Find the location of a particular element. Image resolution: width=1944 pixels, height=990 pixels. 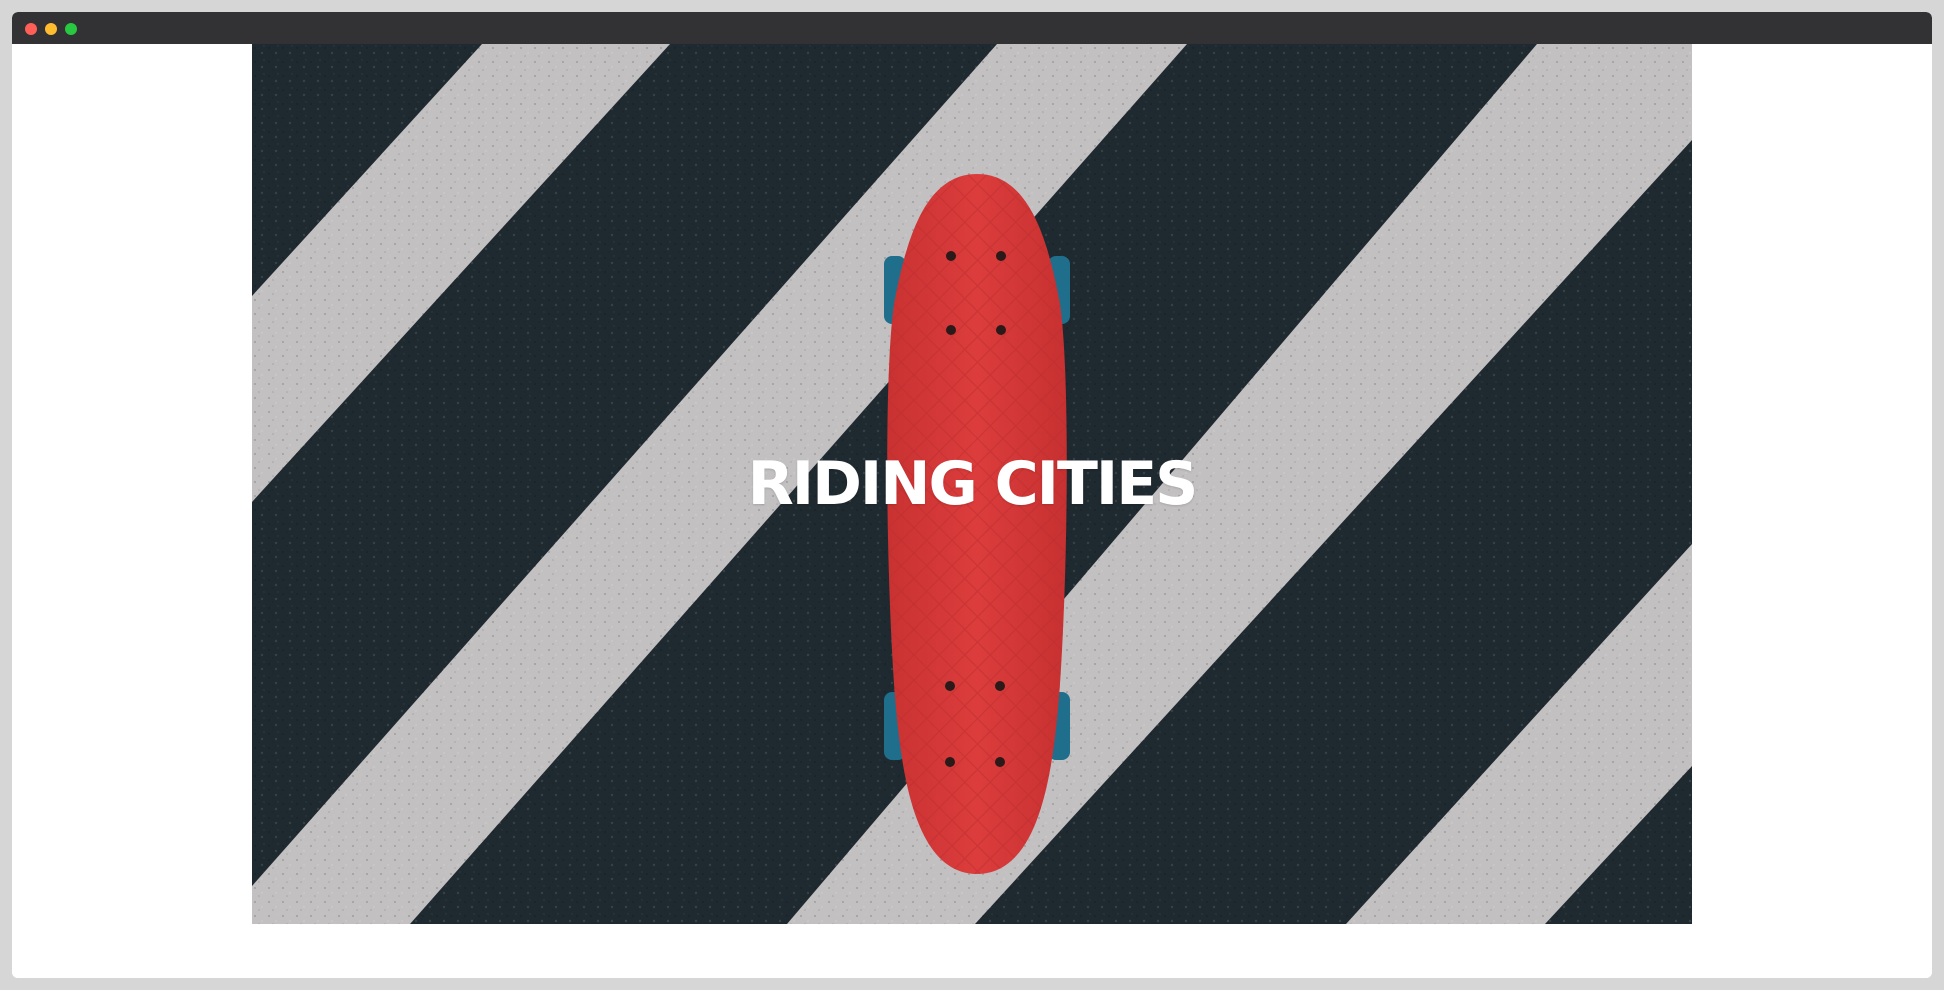

maximize-button is located at coordinates (71, 29).